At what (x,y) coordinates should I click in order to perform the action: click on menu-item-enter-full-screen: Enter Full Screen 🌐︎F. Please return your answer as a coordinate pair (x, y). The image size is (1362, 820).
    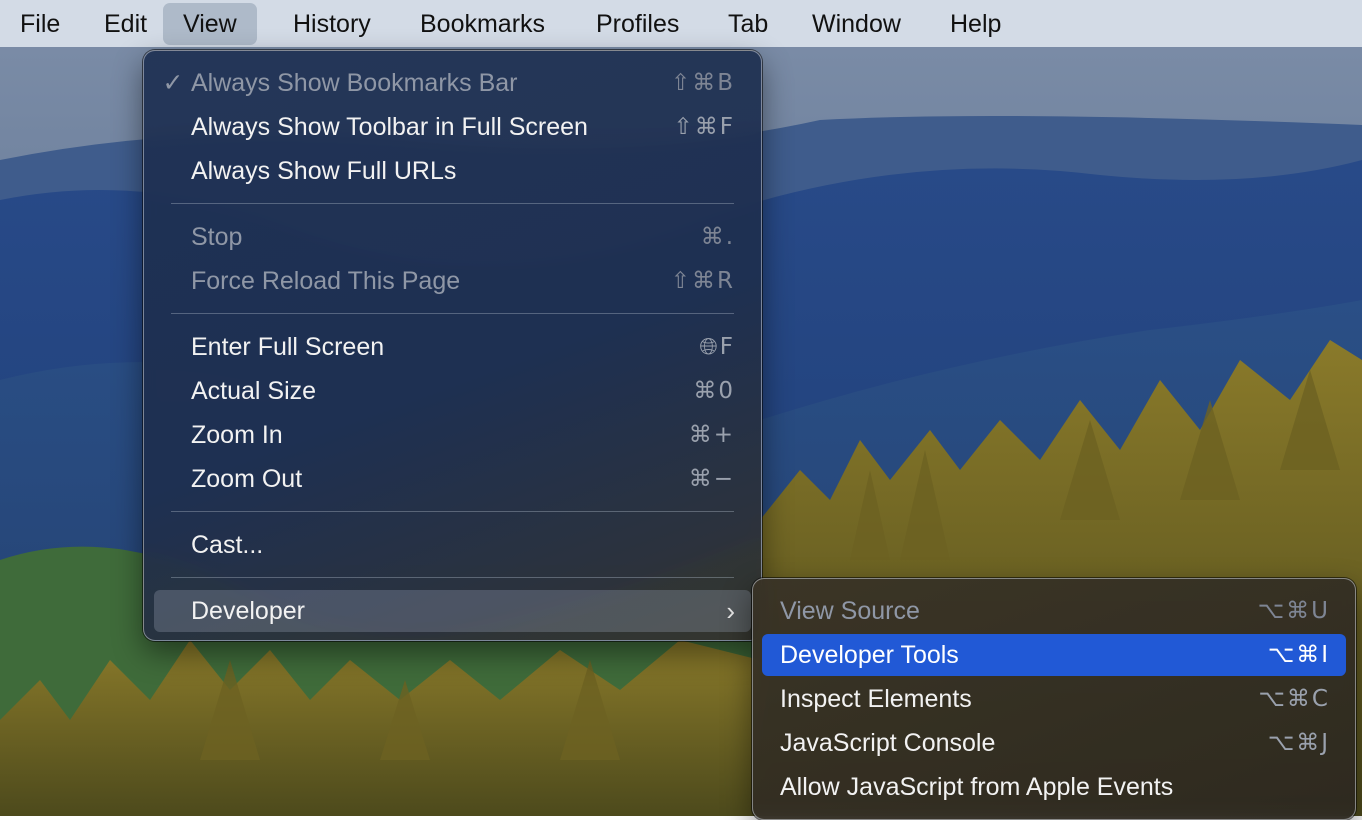
    Looking at the image, I should click on (452, 347).